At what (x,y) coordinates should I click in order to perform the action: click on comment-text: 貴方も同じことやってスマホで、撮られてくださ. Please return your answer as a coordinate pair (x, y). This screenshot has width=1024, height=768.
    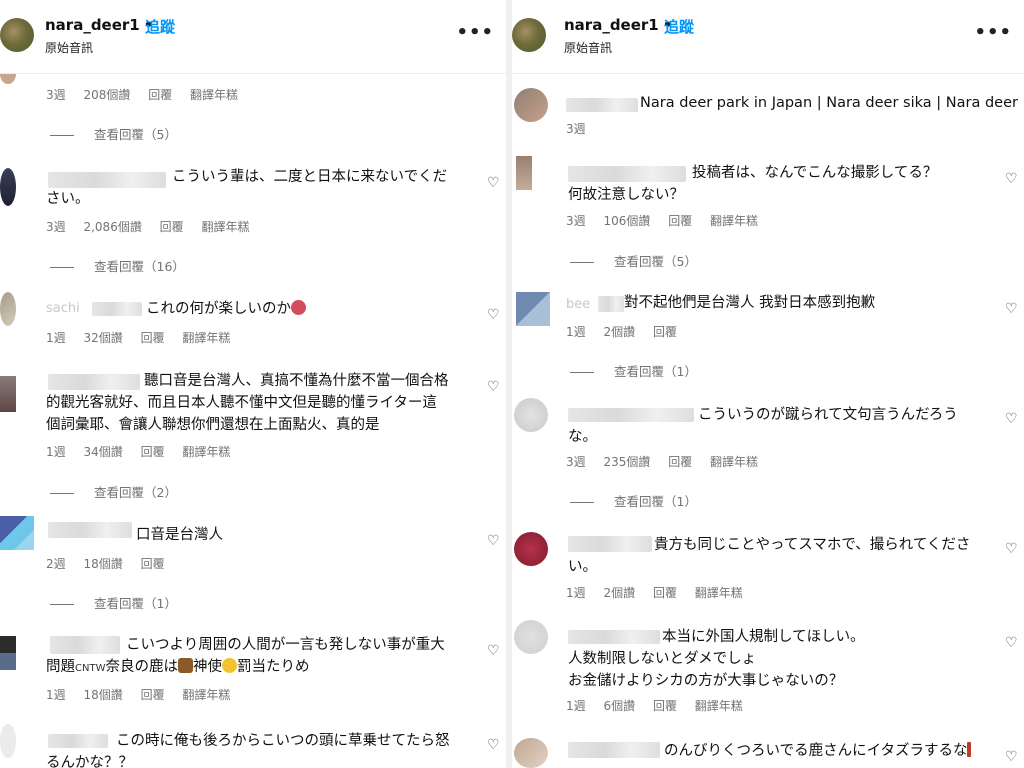
    Looking at the image, I should click on (812, 545).